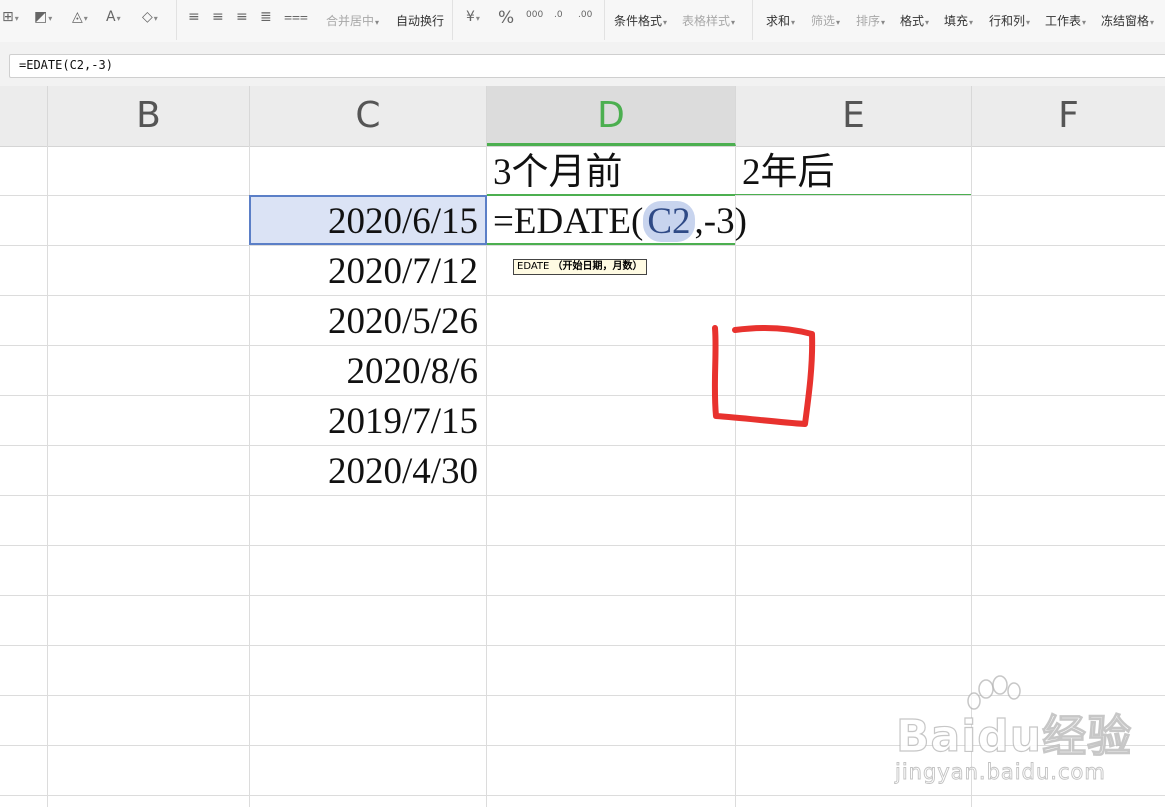 The width and height of the screenshot is (1165, 807). I want to click on cell-c5: 2020/8/6, so click(368, 370).